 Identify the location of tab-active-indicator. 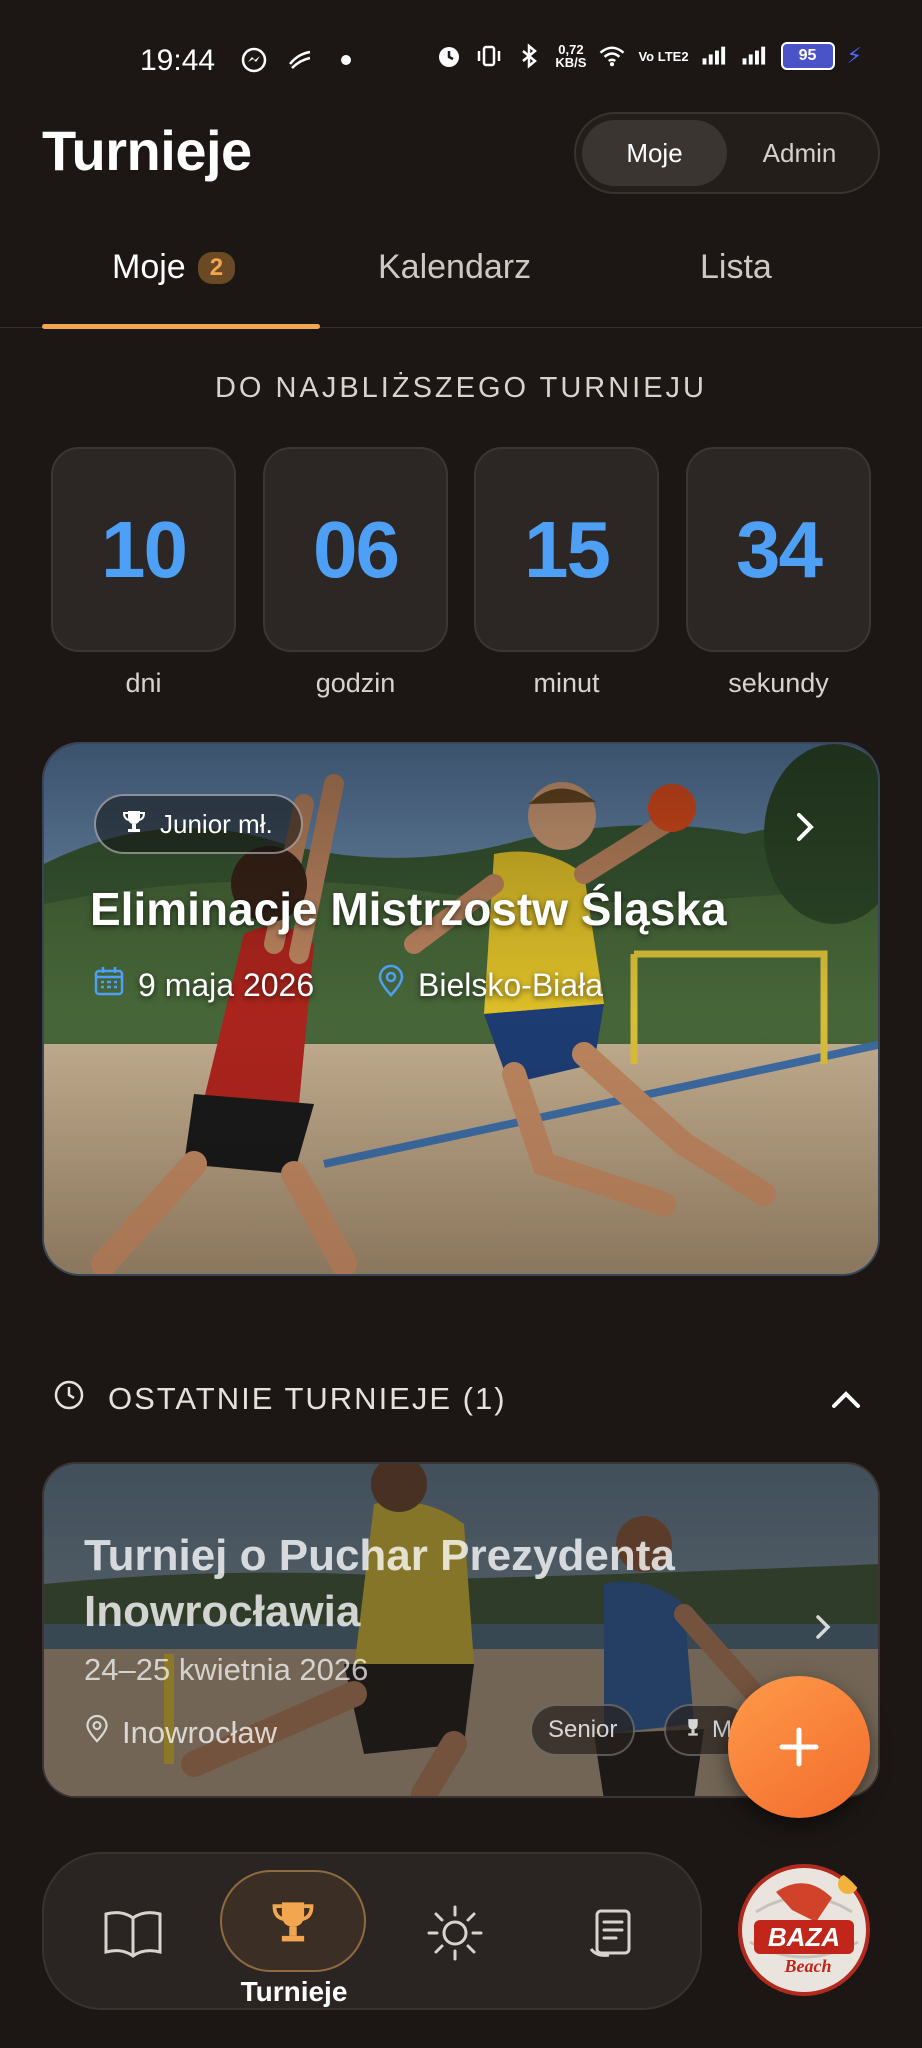
(181, 326).